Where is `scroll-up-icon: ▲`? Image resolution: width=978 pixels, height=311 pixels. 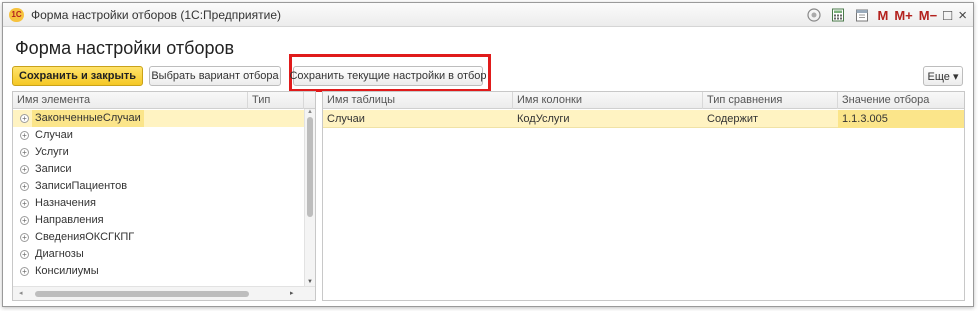
scroll-up-icon: ▲ is located at coordinates (310, 112).